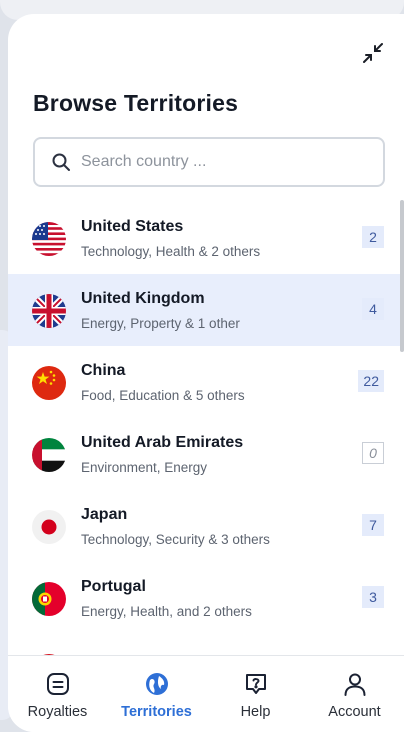 The image size is (404, 732). I want to click on territory-name: United Kingdom, so click(143, 298).